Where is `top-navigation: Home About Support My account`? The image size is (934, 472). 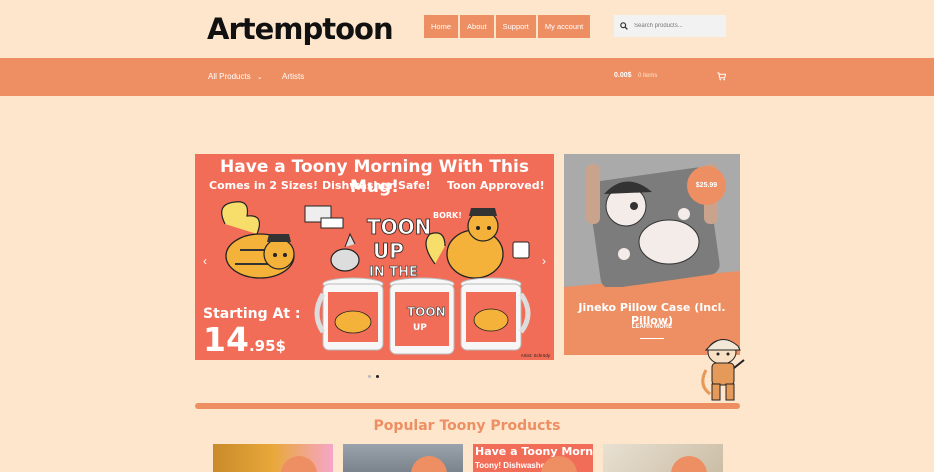 top-navigation: Home About Support My account is located at coordinates (507, 26).